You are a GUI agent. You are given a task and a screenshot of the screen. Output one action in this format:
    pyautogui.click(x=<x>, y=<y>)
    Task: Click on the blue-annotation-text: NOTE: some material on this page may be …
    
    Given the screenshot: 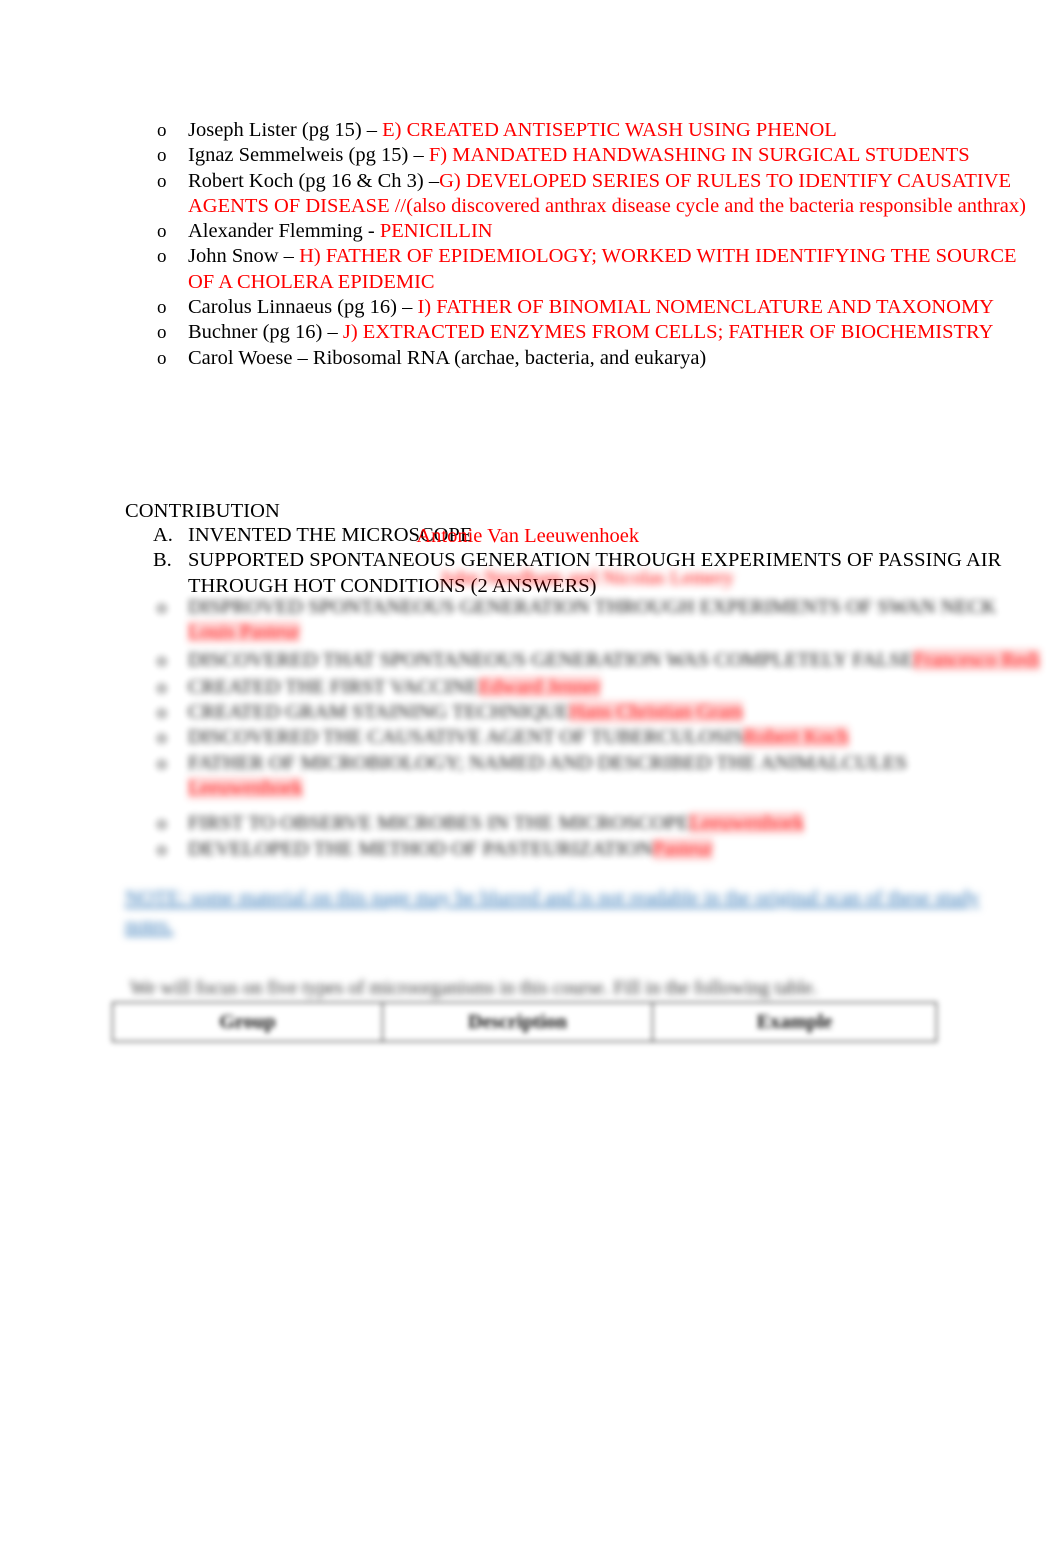 What is the action you would take?
    pyautogui.click(x=552, y=912)
    